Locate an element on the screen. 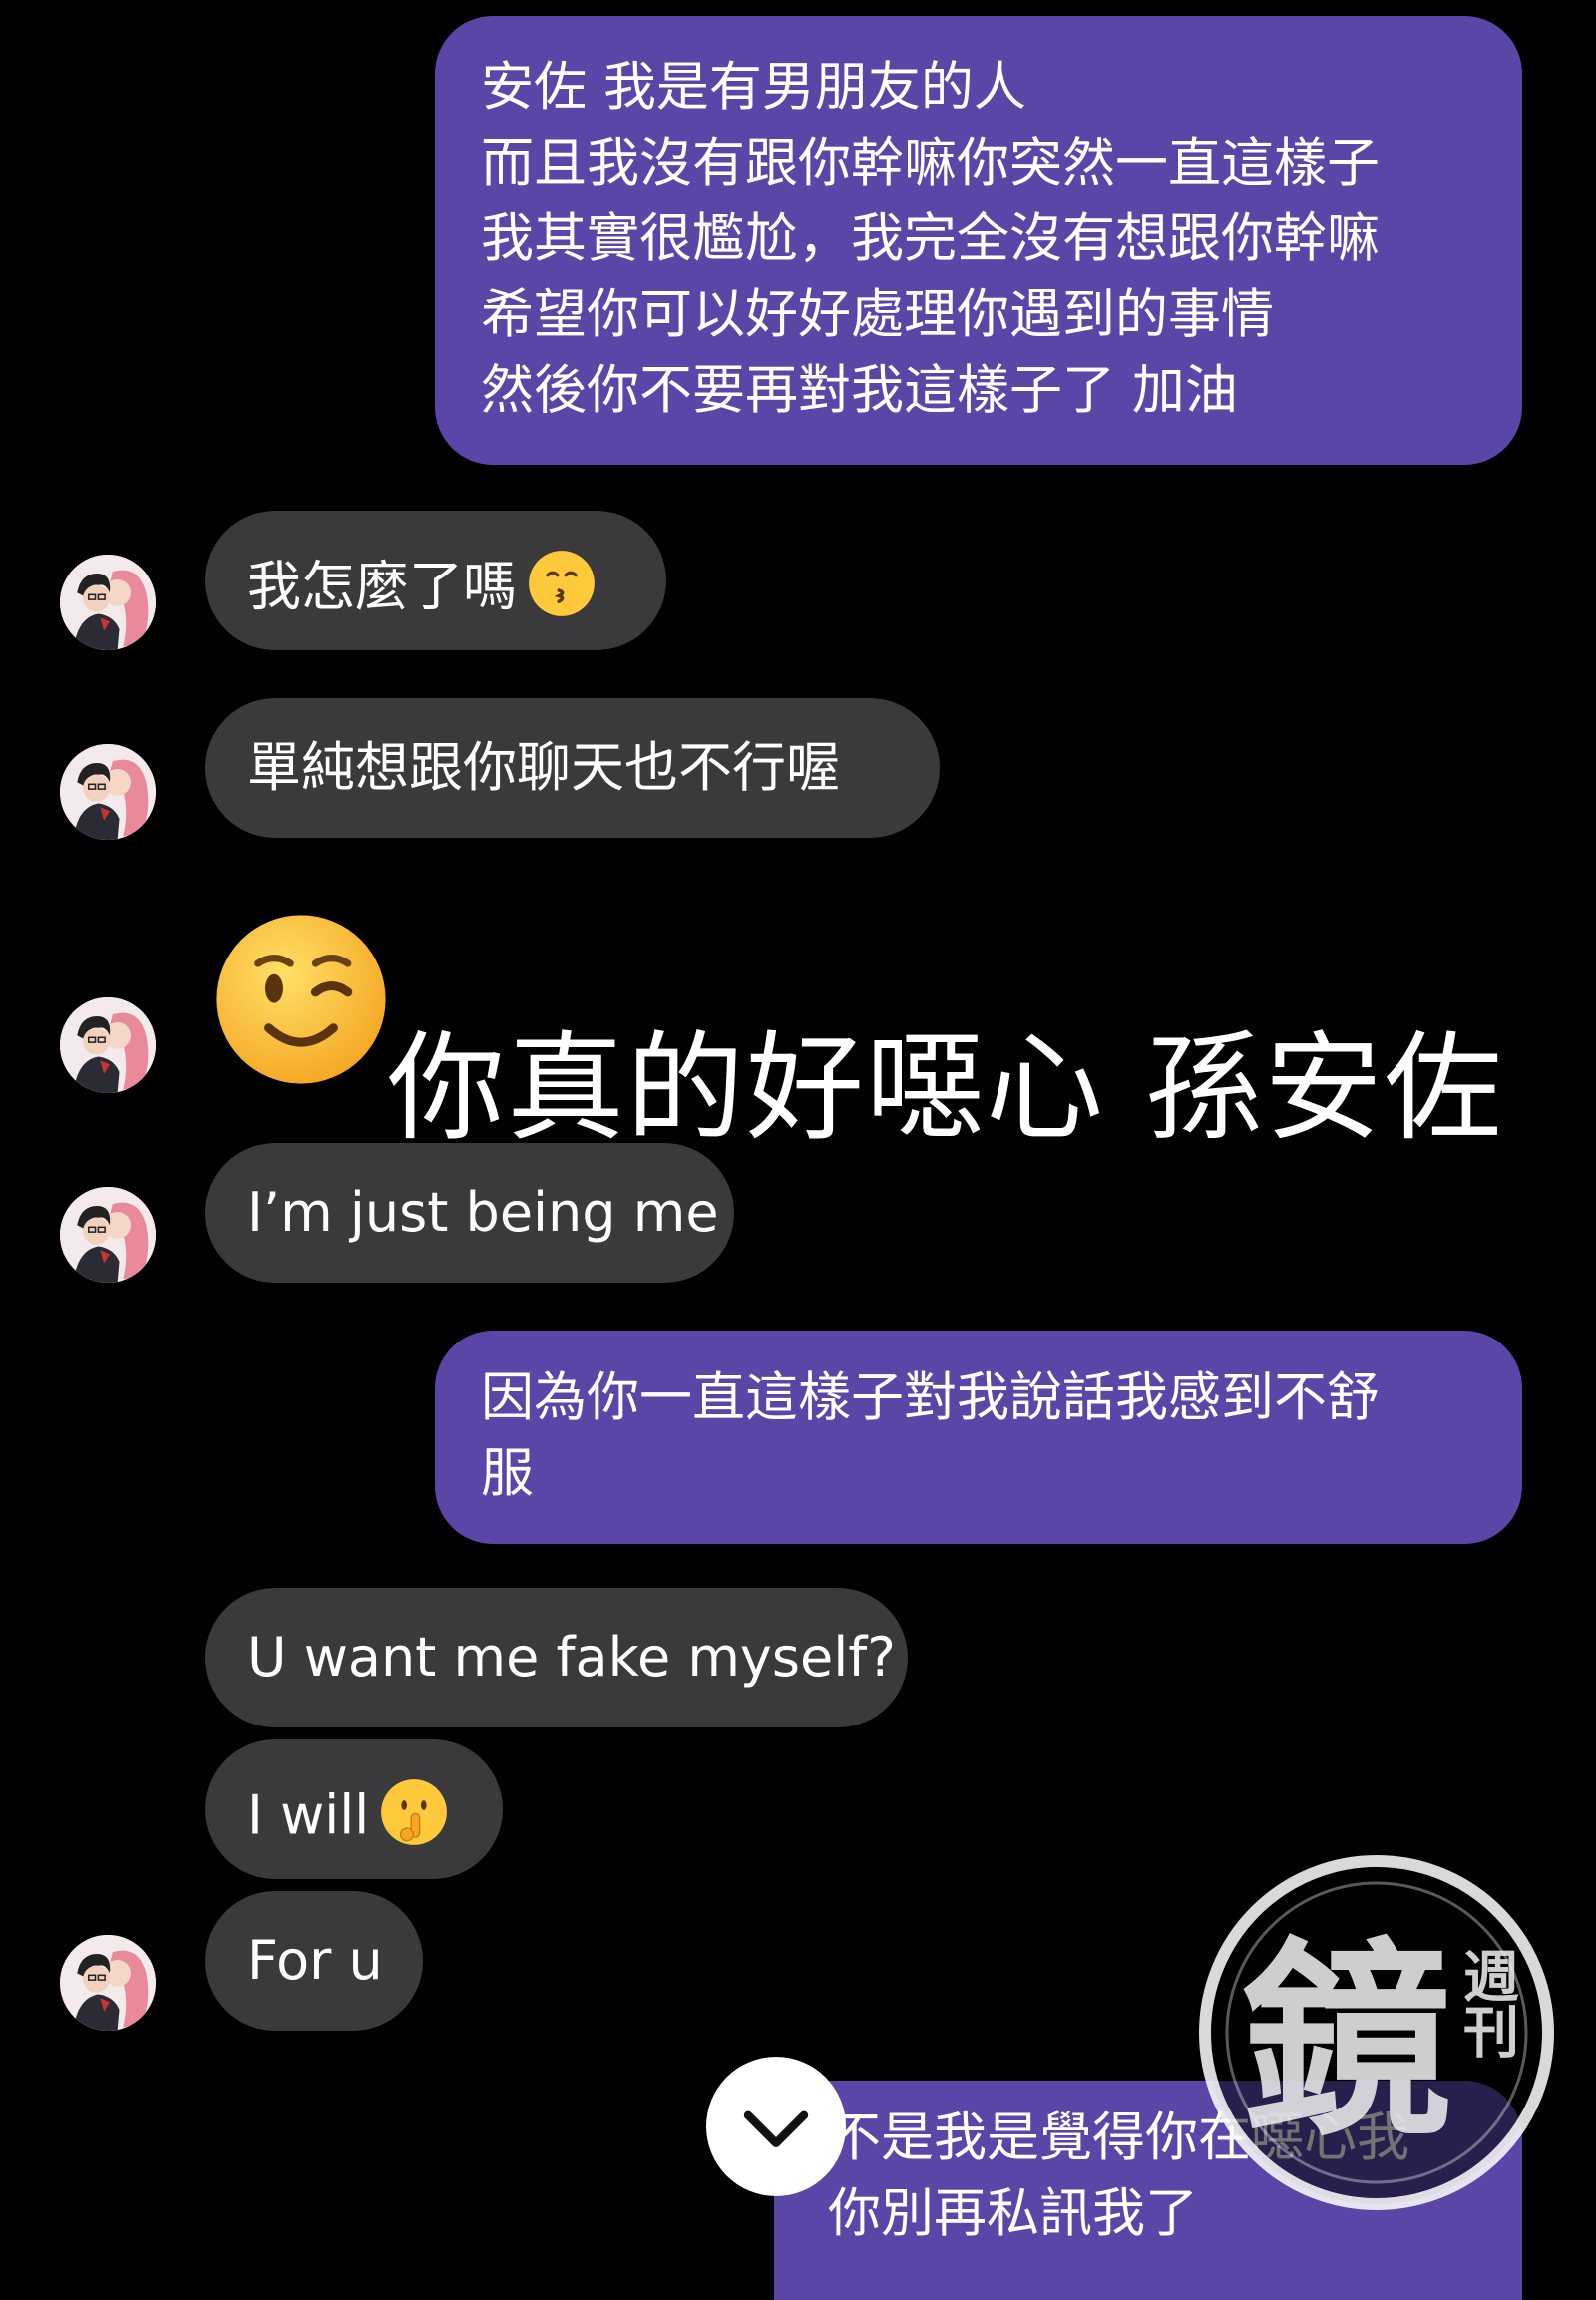 Image resolution: width=1596 pixels, height=2300 pixels. incoming-message-7: U want me fake myself? is located at coordinates (556, 1657).